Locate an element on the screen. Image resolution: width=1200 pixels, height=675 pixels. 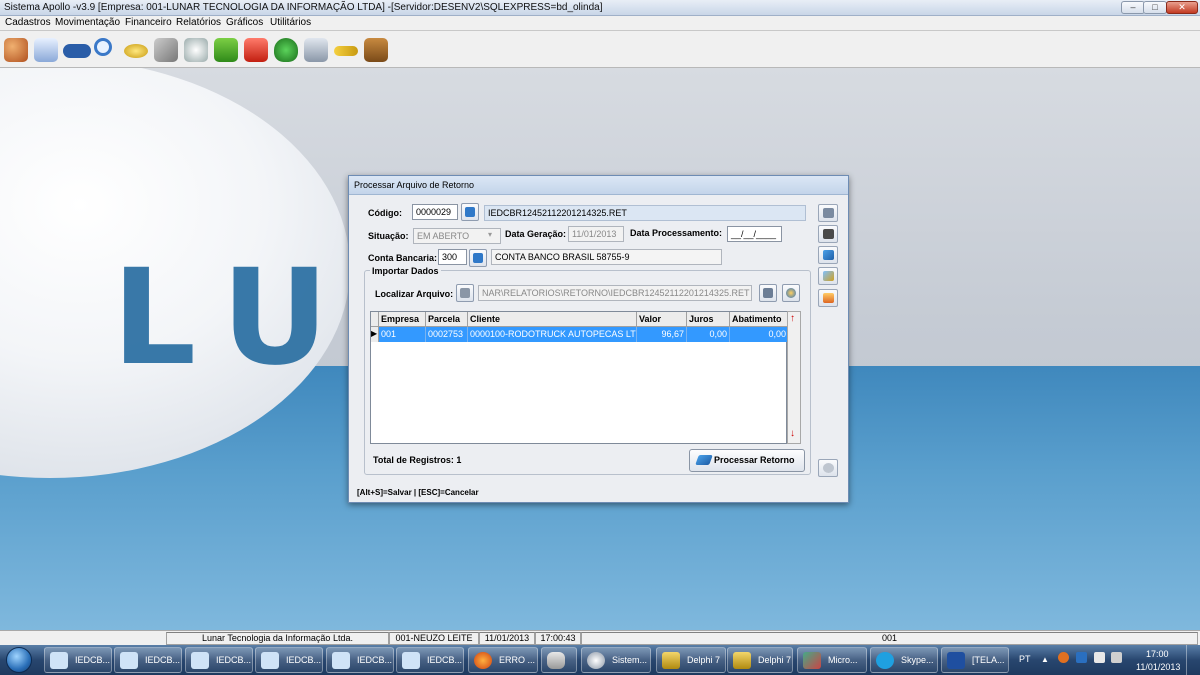
col-juros: Juros is located at coordinates (708, 319).